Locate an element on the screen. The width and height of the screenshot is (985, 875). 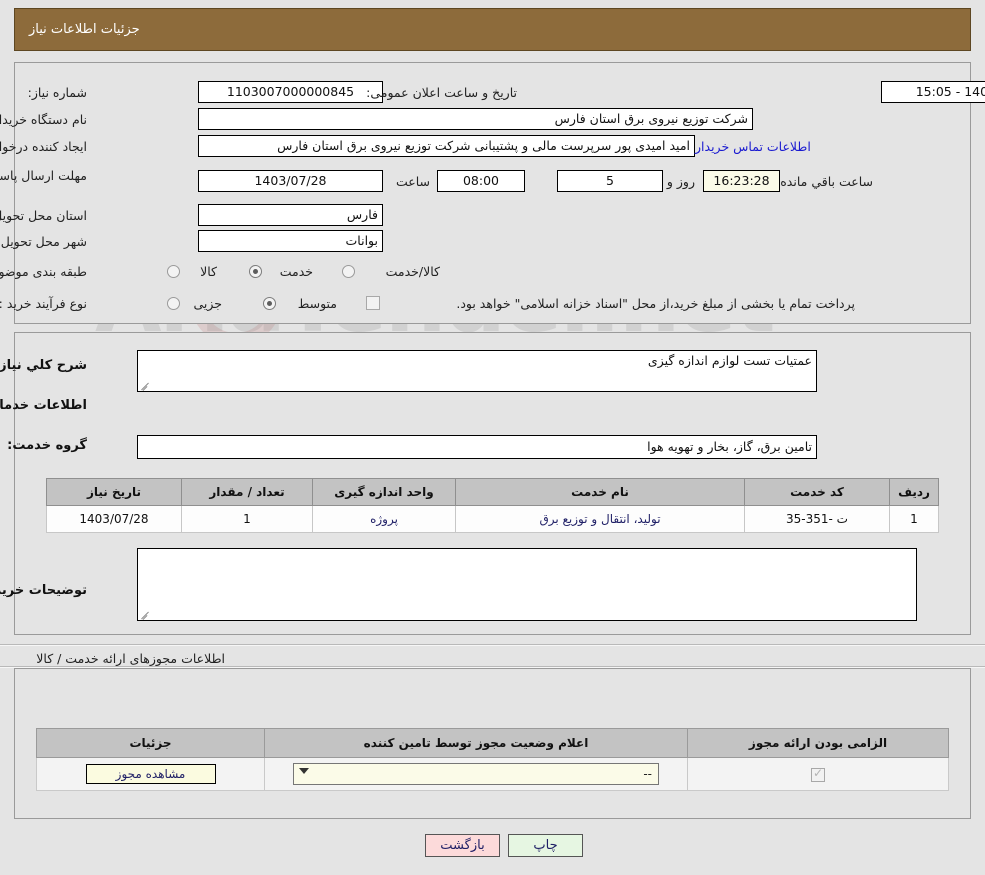
announce-datetime-label: تاریخ و ساعت اعلان عمومی: is located at coordinates (441, 92).